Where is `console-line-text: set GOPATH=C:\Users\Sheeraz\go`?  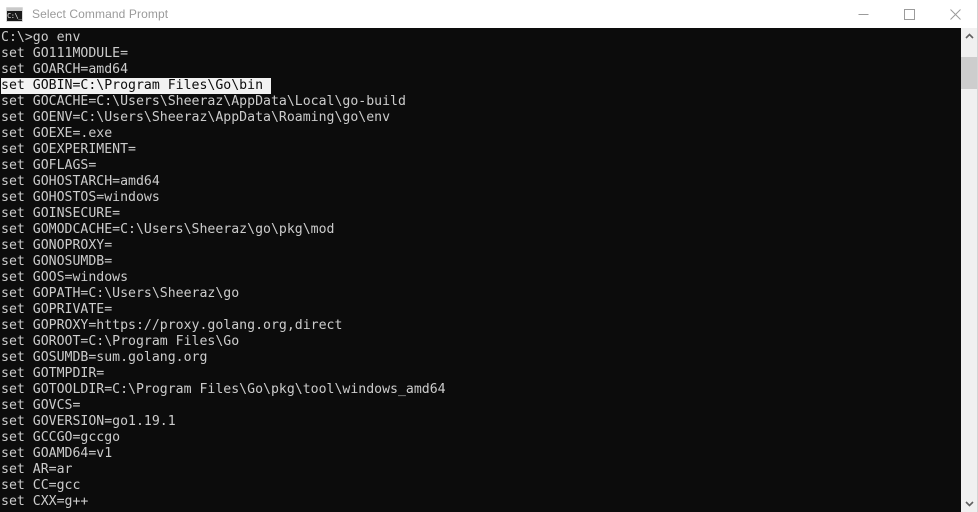 console-line-text: set GOPATH=C:\Users\Sheeraz\go is located at coordinates (120, 293).